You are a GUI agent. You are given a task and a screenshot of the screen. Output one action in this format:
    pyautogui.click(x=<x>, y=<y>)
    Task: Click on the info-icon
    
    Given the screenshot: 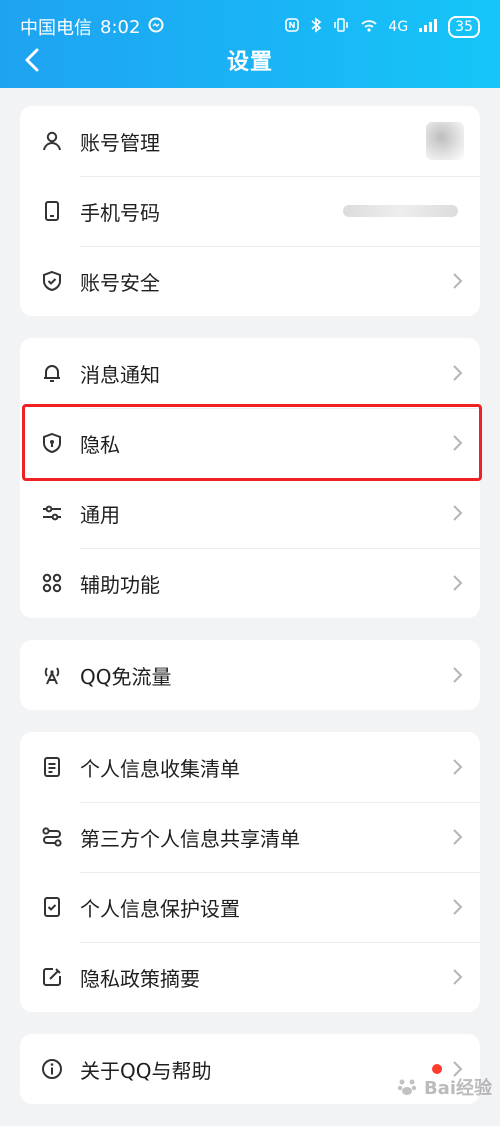 What is the action you would take?
    pyautogui.click(x=52, y=1069)
    